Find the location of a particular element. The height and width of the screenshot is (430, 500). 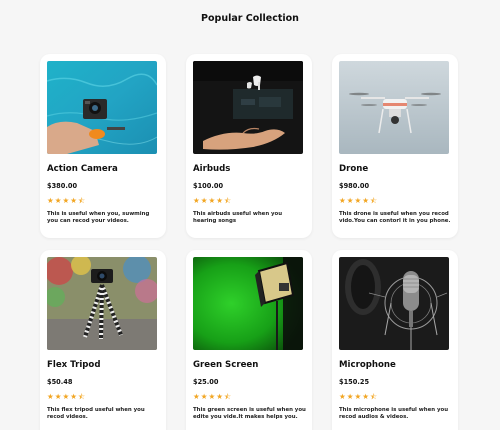

green-screen-studio-image is located at coordinates (248, 303).